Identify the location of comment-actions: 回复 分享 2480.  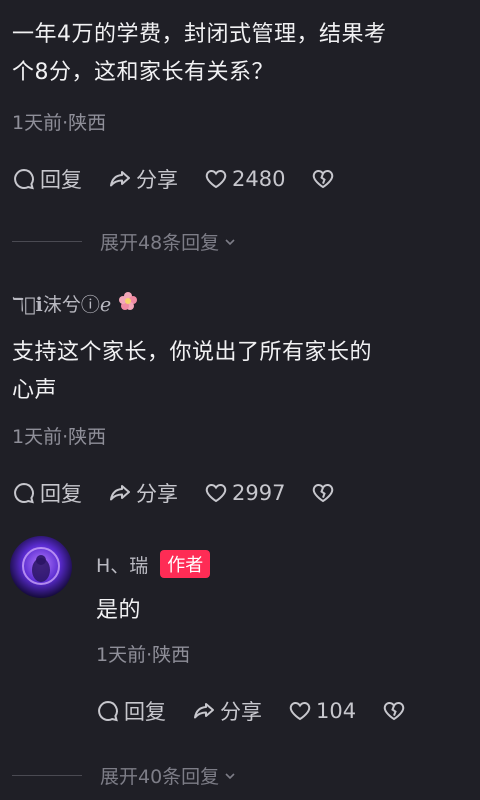
(175, 179).